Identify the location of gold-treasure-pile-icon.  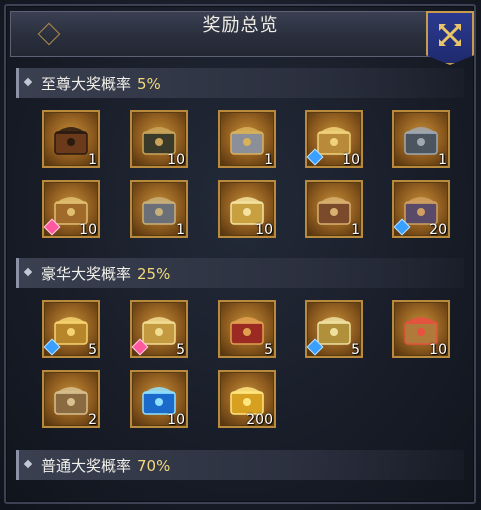
(247, 141).